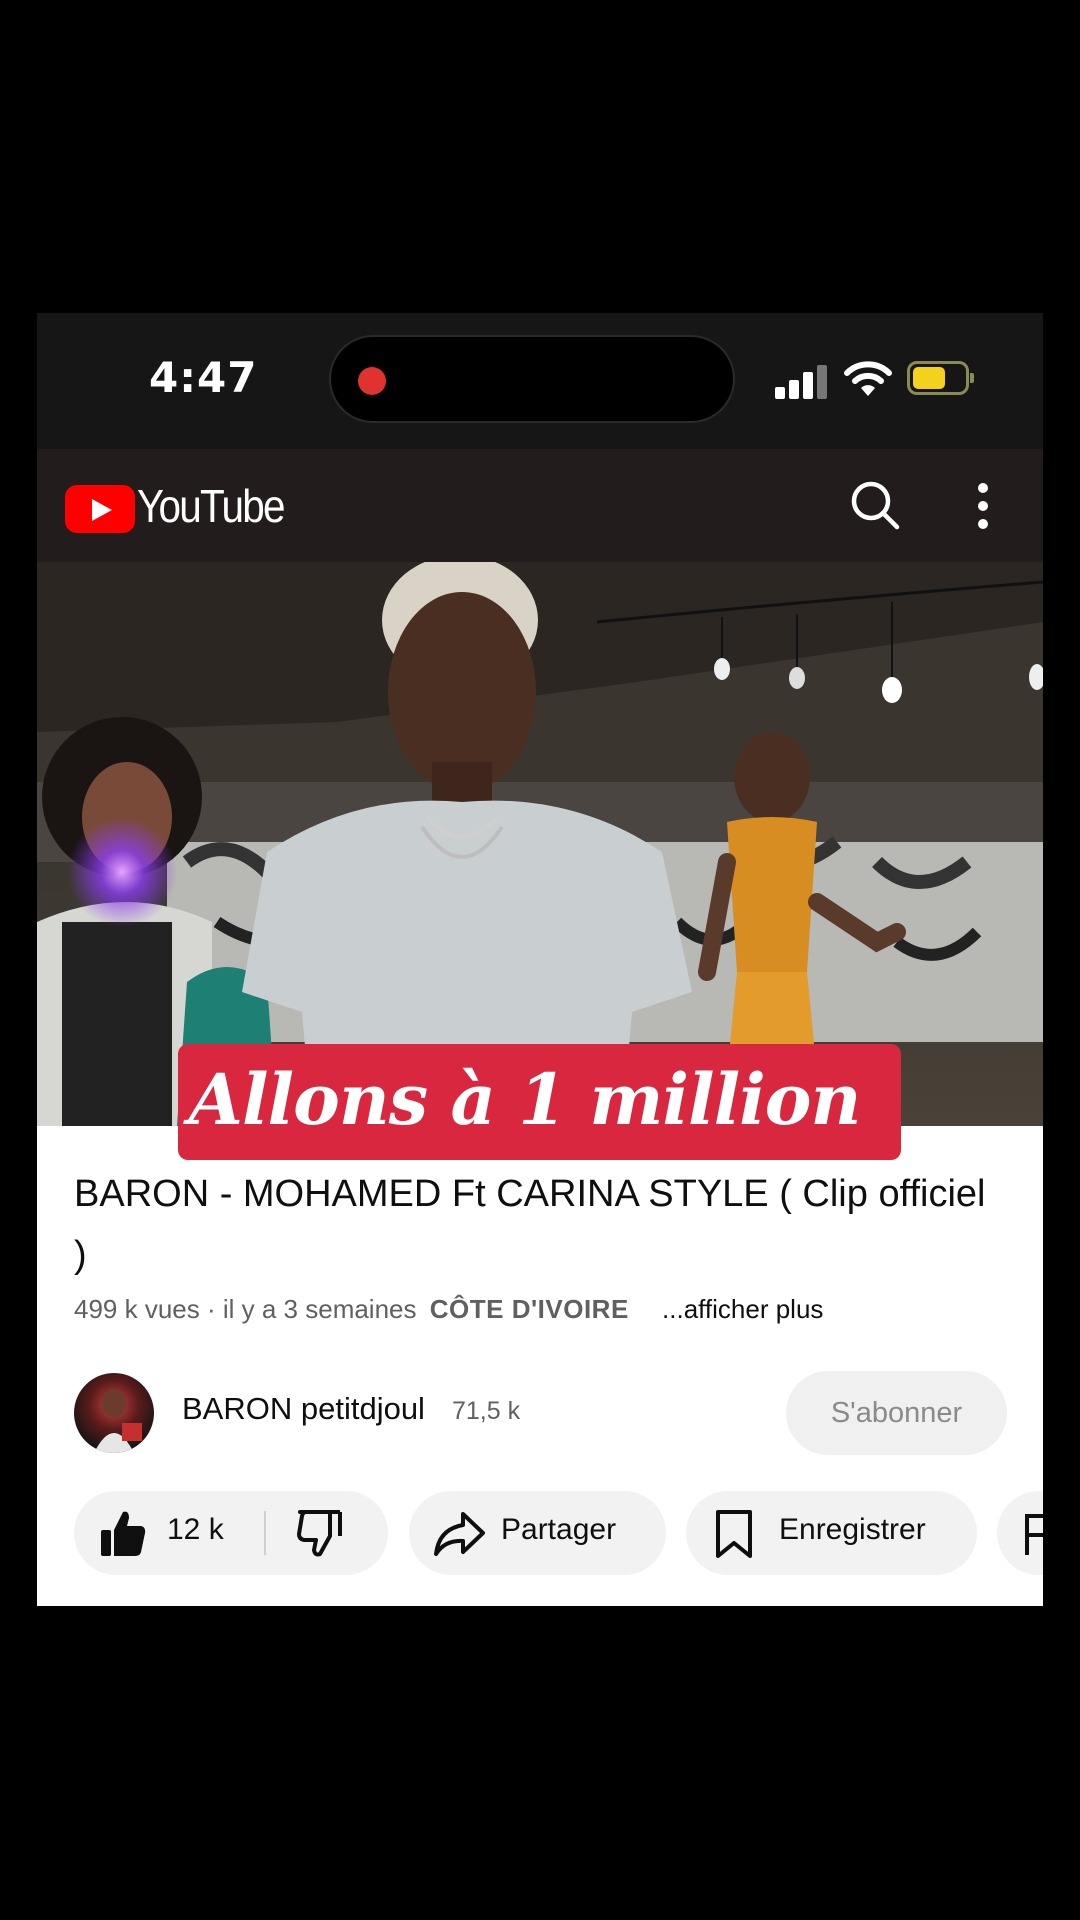  What do you see at coordinates (118, 1421) in the screenshot?
I see `avatar-image` at bounding box center [118, 1421].